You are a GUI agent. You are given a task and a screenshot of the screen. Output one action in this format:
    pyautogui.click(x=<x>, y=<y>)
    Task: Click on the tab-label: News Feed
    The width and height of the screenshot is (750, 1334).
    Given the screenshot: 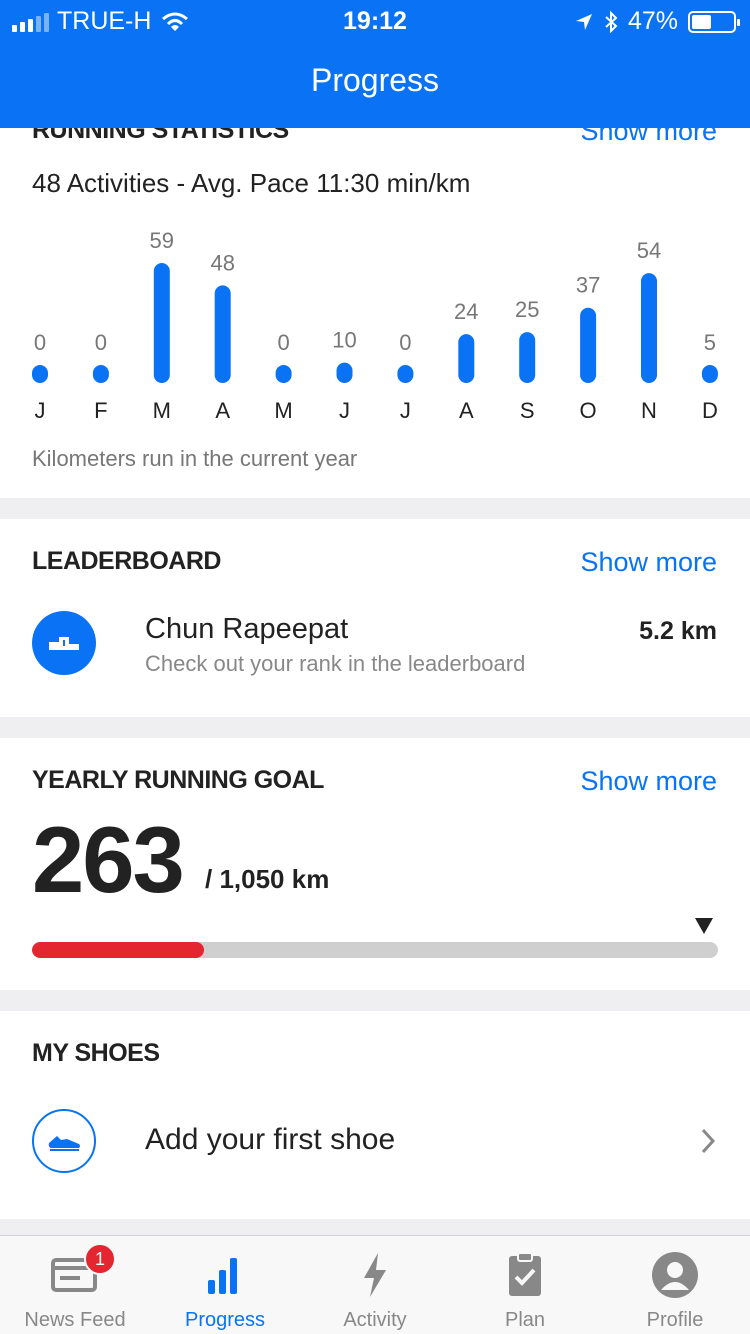 What is the action you would take?
    pyautogui.click(x=75, y=1320)
    